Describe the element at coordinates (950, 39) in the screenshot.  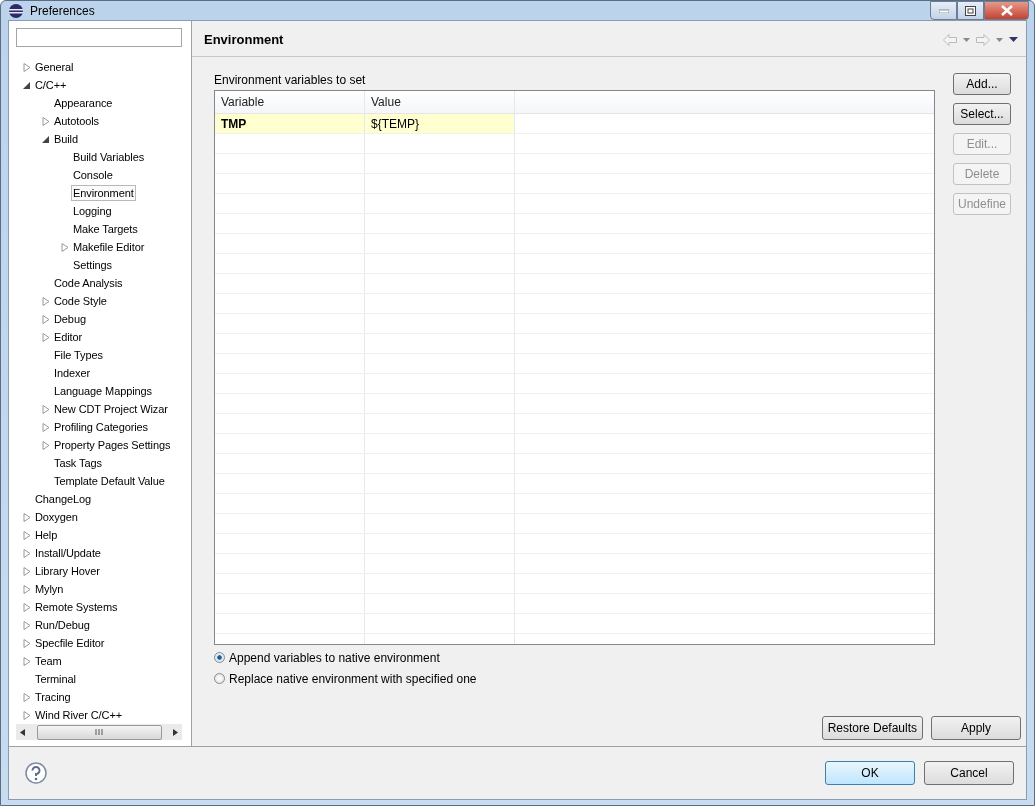
I see `back-arrow-icon` at that location.